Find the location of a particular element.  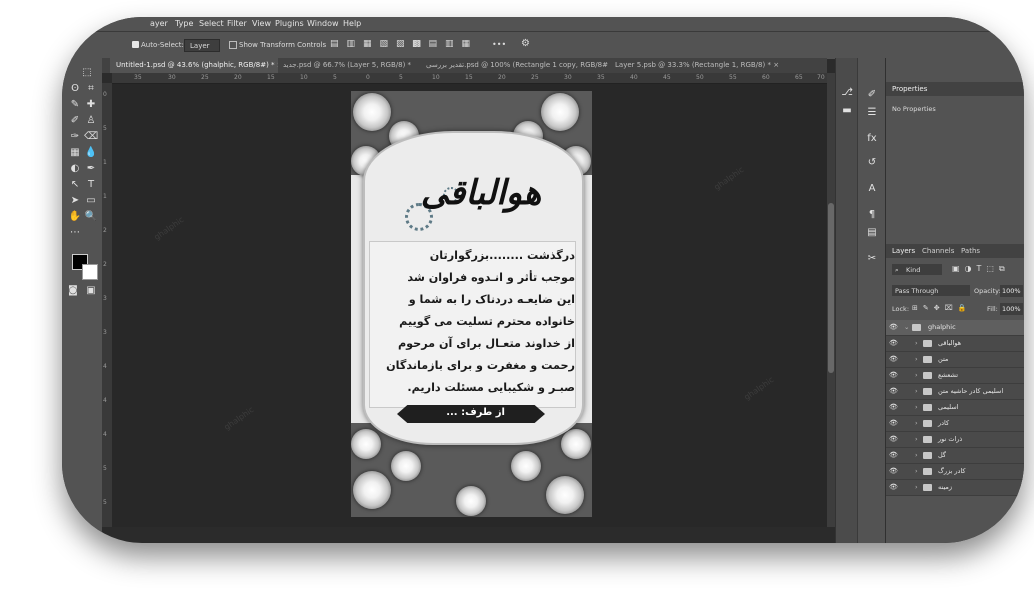

quick-mask-icon: ◙ is located at coordinates (73, 291).